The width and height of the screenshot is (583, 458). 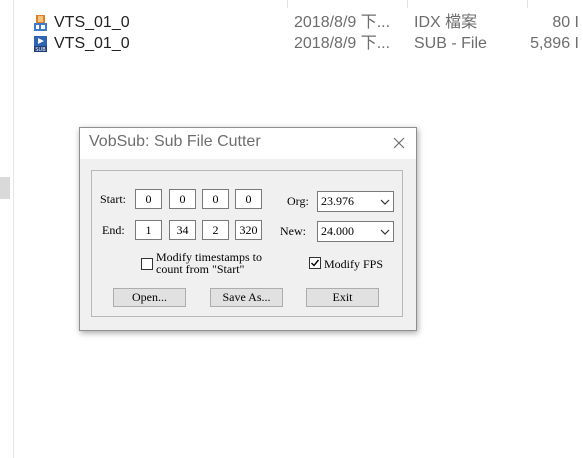 I want to click on start-hours-field: 0, so click(x=148, y=199).